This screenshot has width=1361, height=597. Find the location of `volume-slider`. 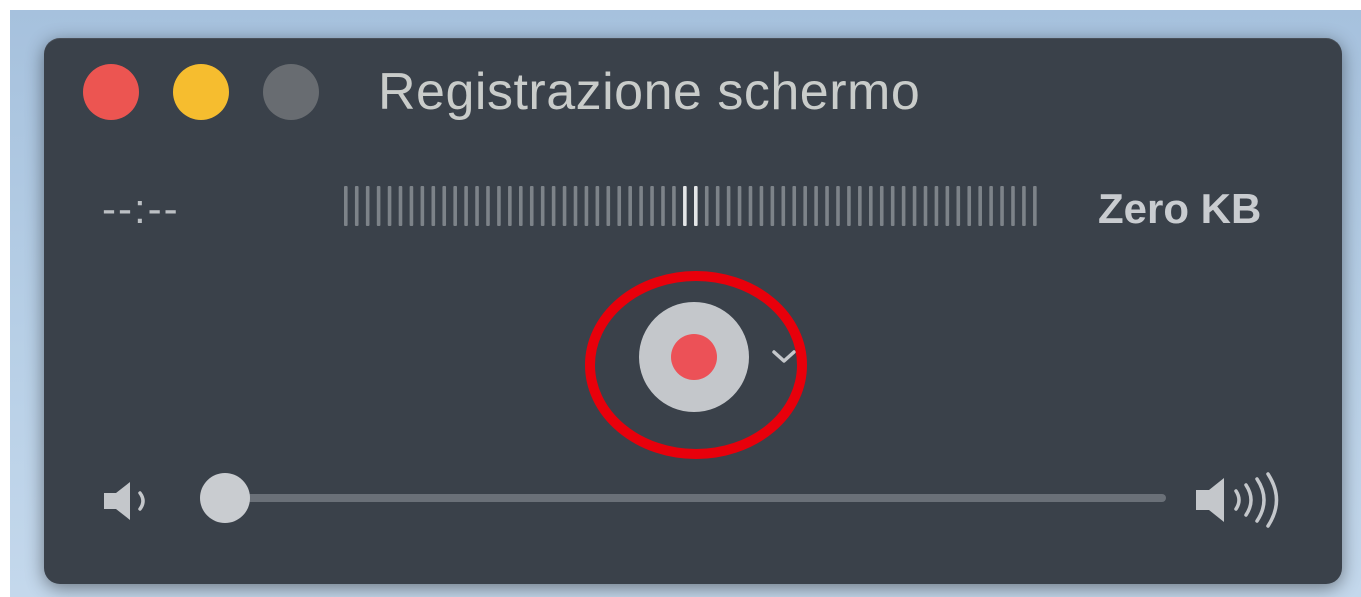

volume-slider is located at coordinates (694, 498).